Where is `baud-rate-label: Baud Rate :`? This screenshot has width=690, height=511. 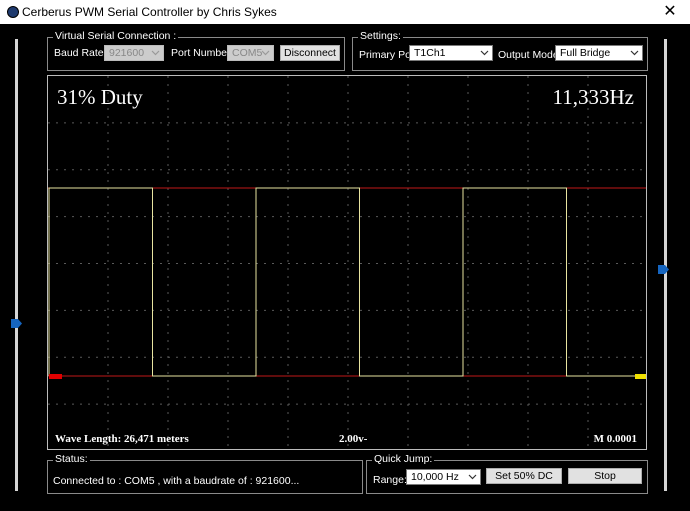 baud-rate-label: Baud Rate : is located at coordinates (82, 53).